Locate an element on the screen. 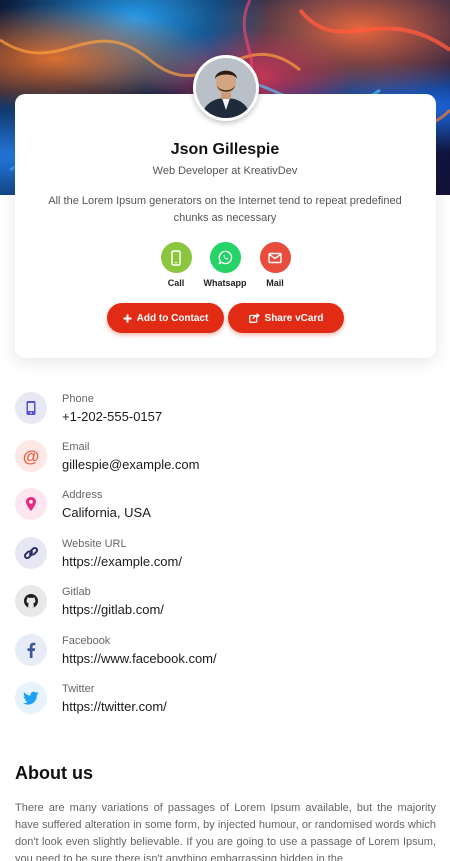  contact-value: https://example.com/ is located at coordinates (122, 561).